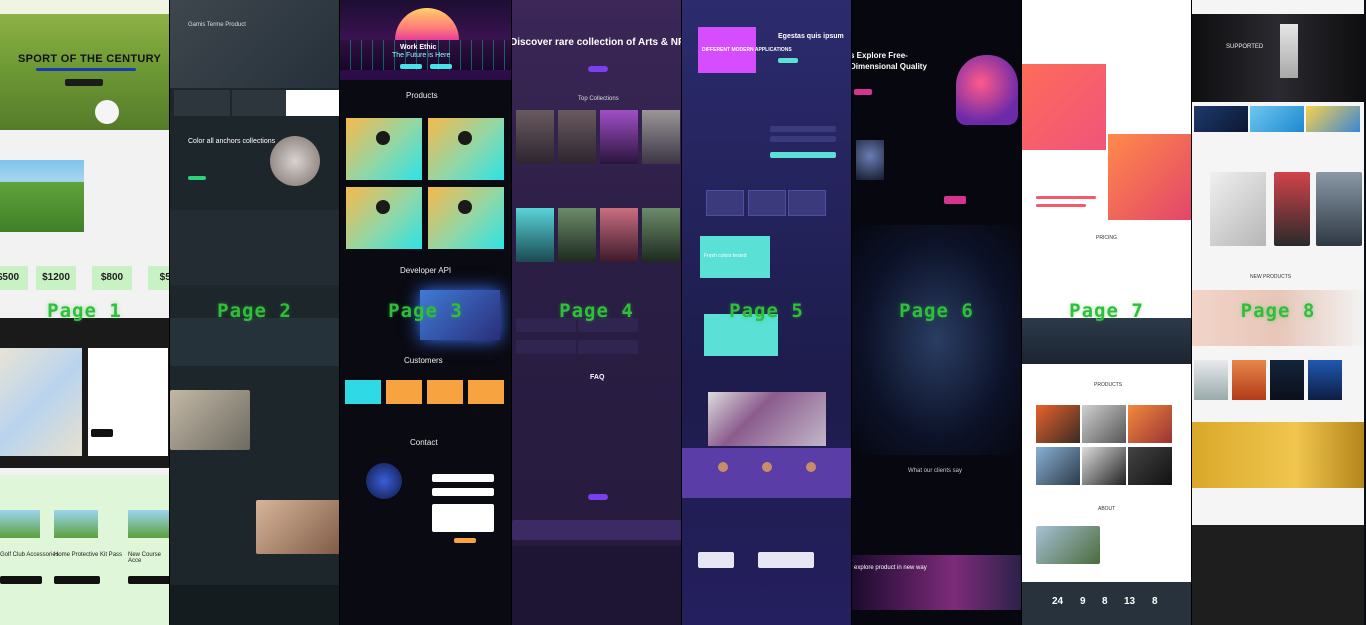  What do you see at coordinates (1278, 58) in the screenshot?
I see `hero-banner` at bounding box center [1278, 58].